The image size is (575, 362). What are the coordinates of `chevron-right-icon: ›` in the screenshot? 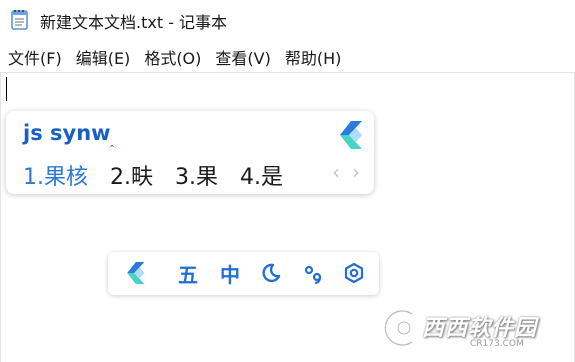 It's located at (356, 172).